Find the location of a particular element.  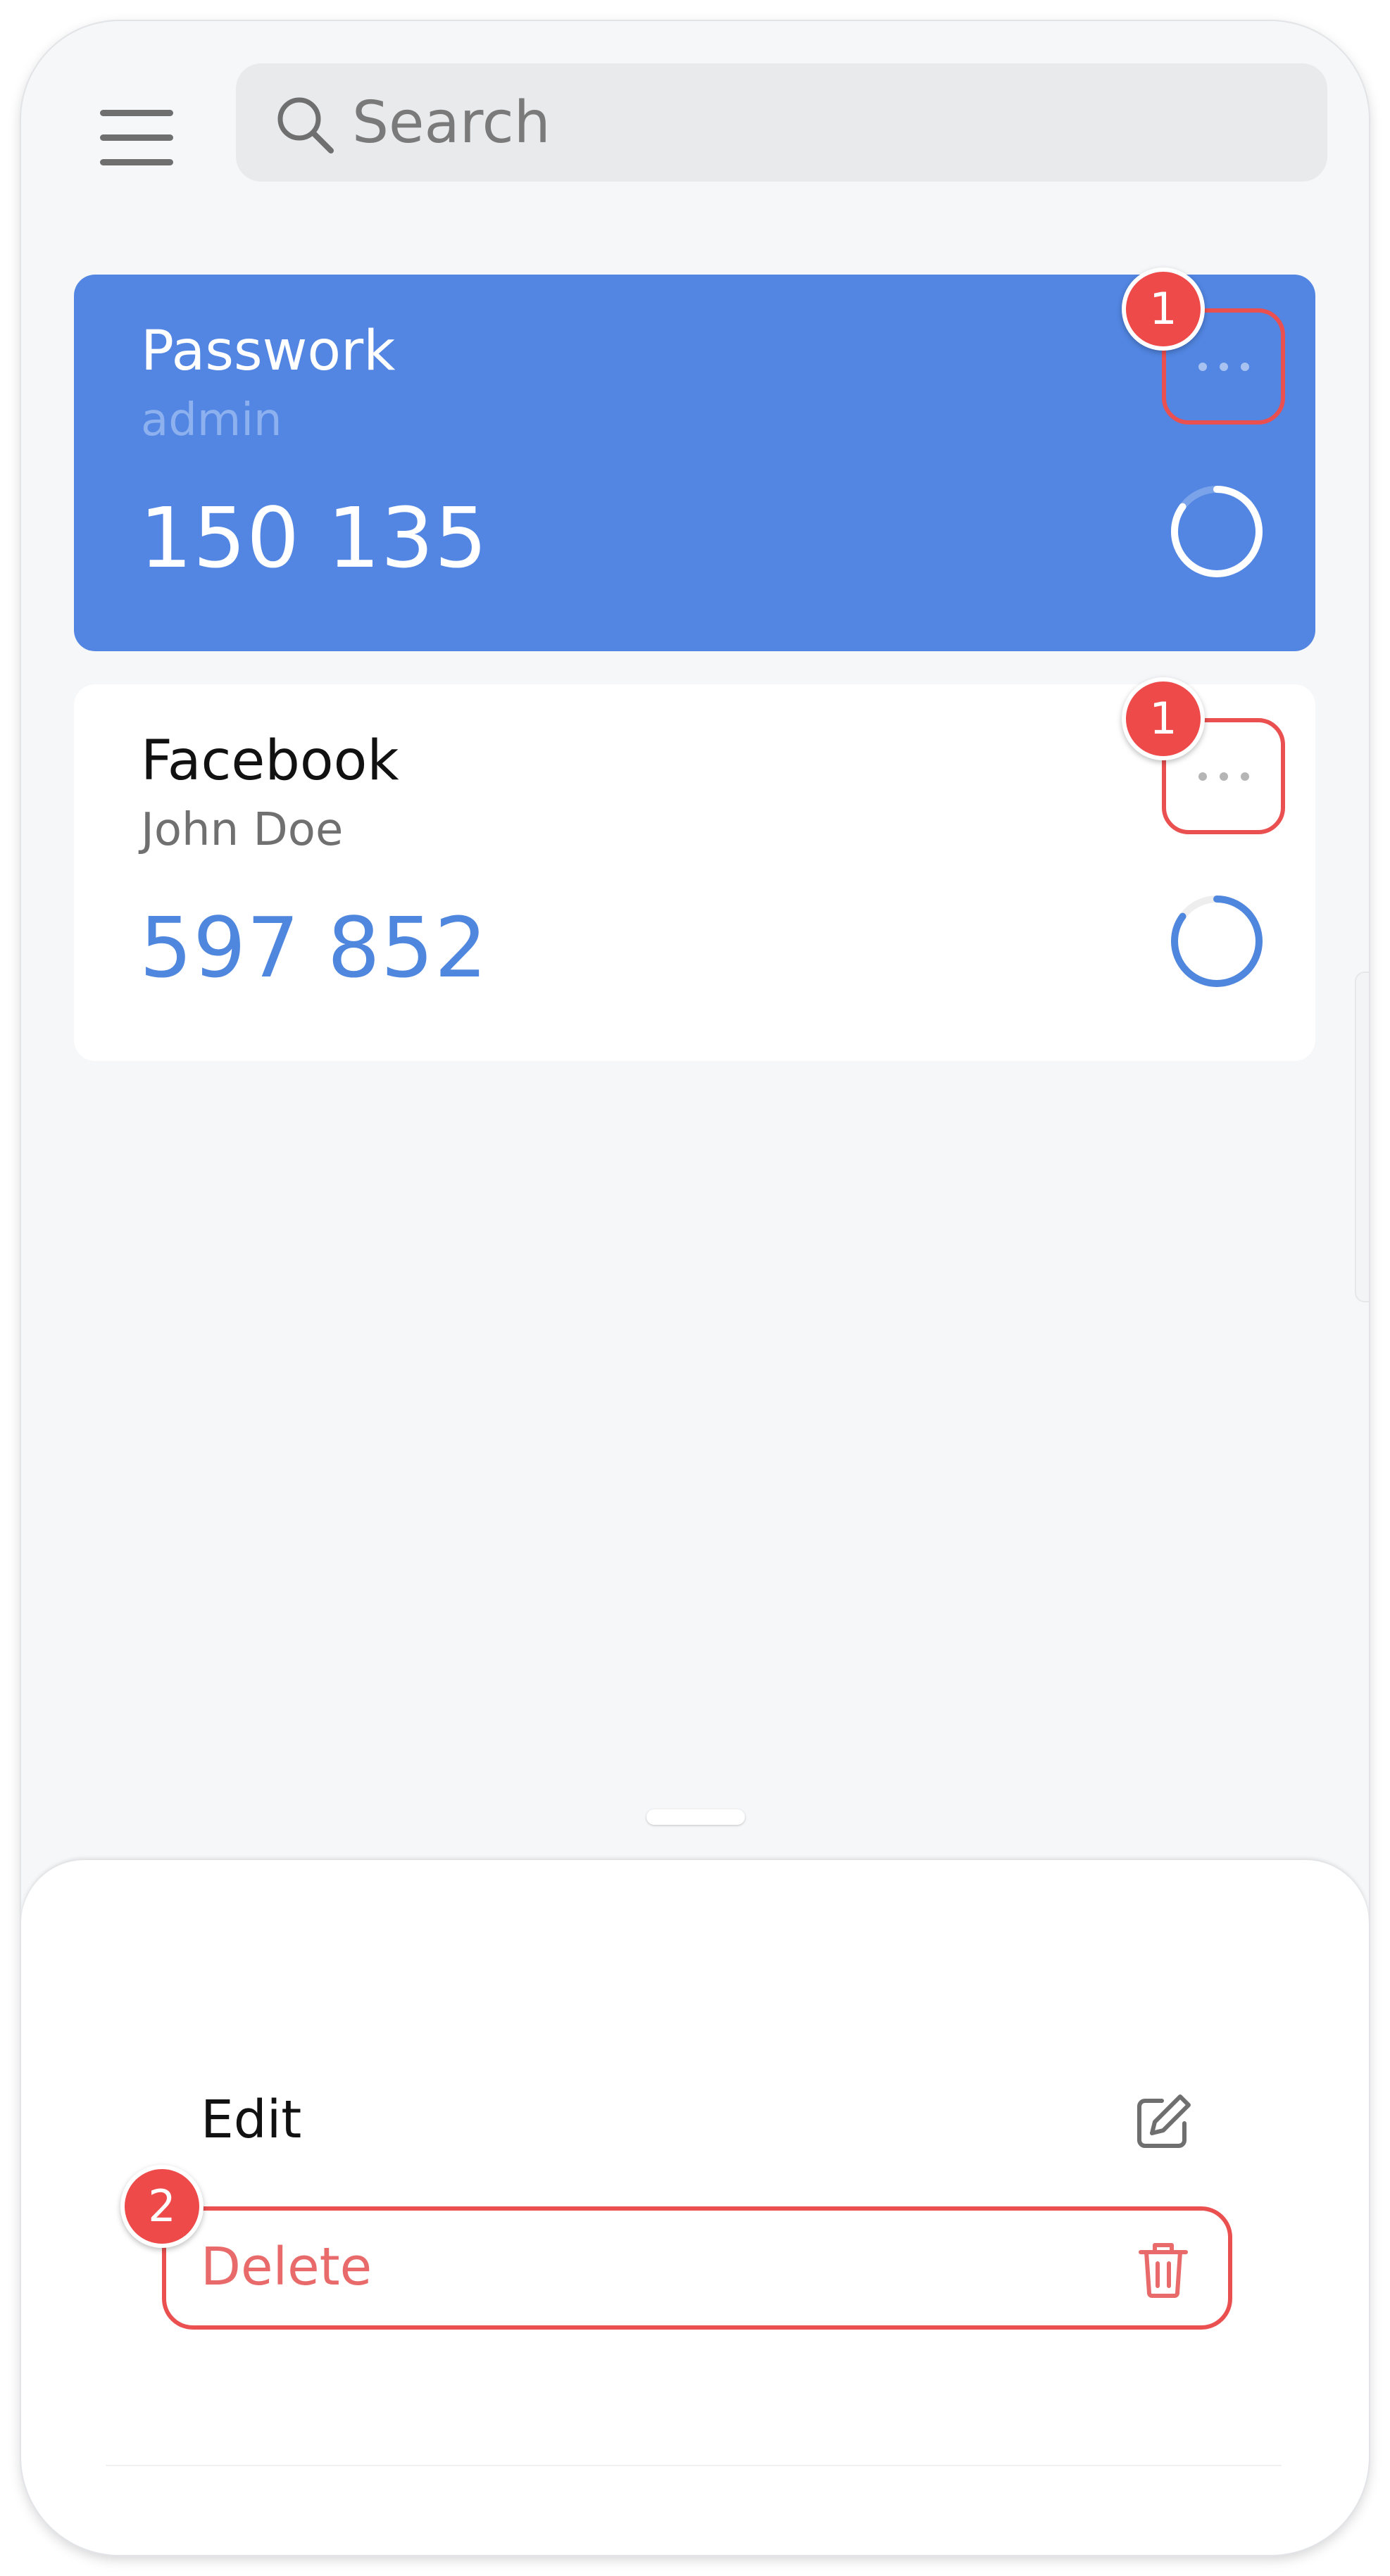

search-bar is located at coordinates (782, 123).